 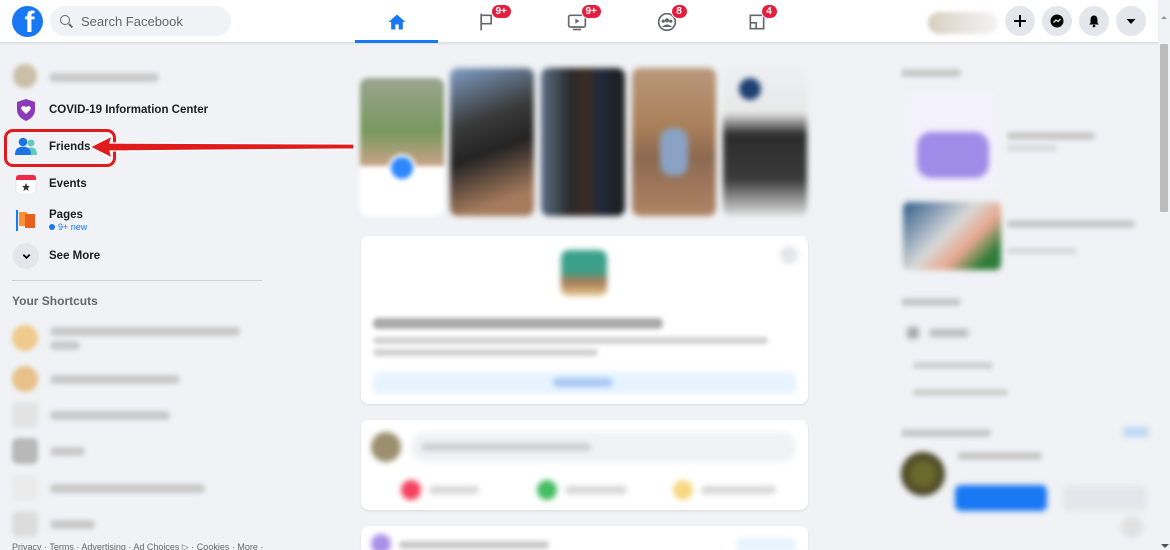 What do you see at coordinates (26, 77) in the screenshot?
I see `profile-avatar` at bounding box center [26, 77].